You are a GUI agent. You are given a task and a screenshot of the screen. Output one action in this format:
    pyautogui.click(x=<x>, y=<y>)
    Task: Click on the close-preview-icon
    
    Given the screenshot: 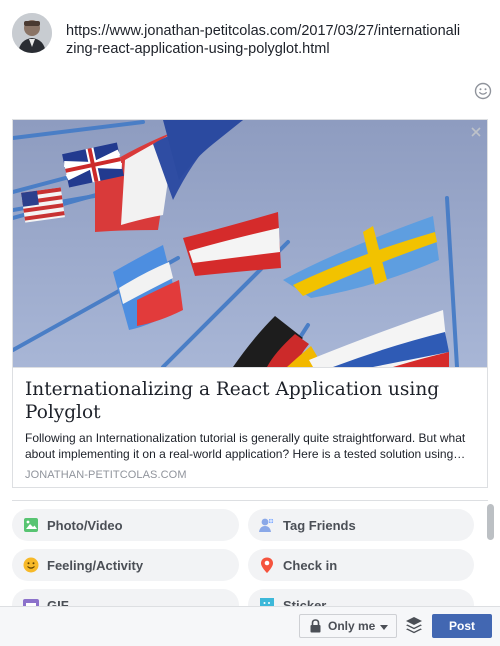 What is the action you would take?
    pyautogui.click(x=476, y=131)
    